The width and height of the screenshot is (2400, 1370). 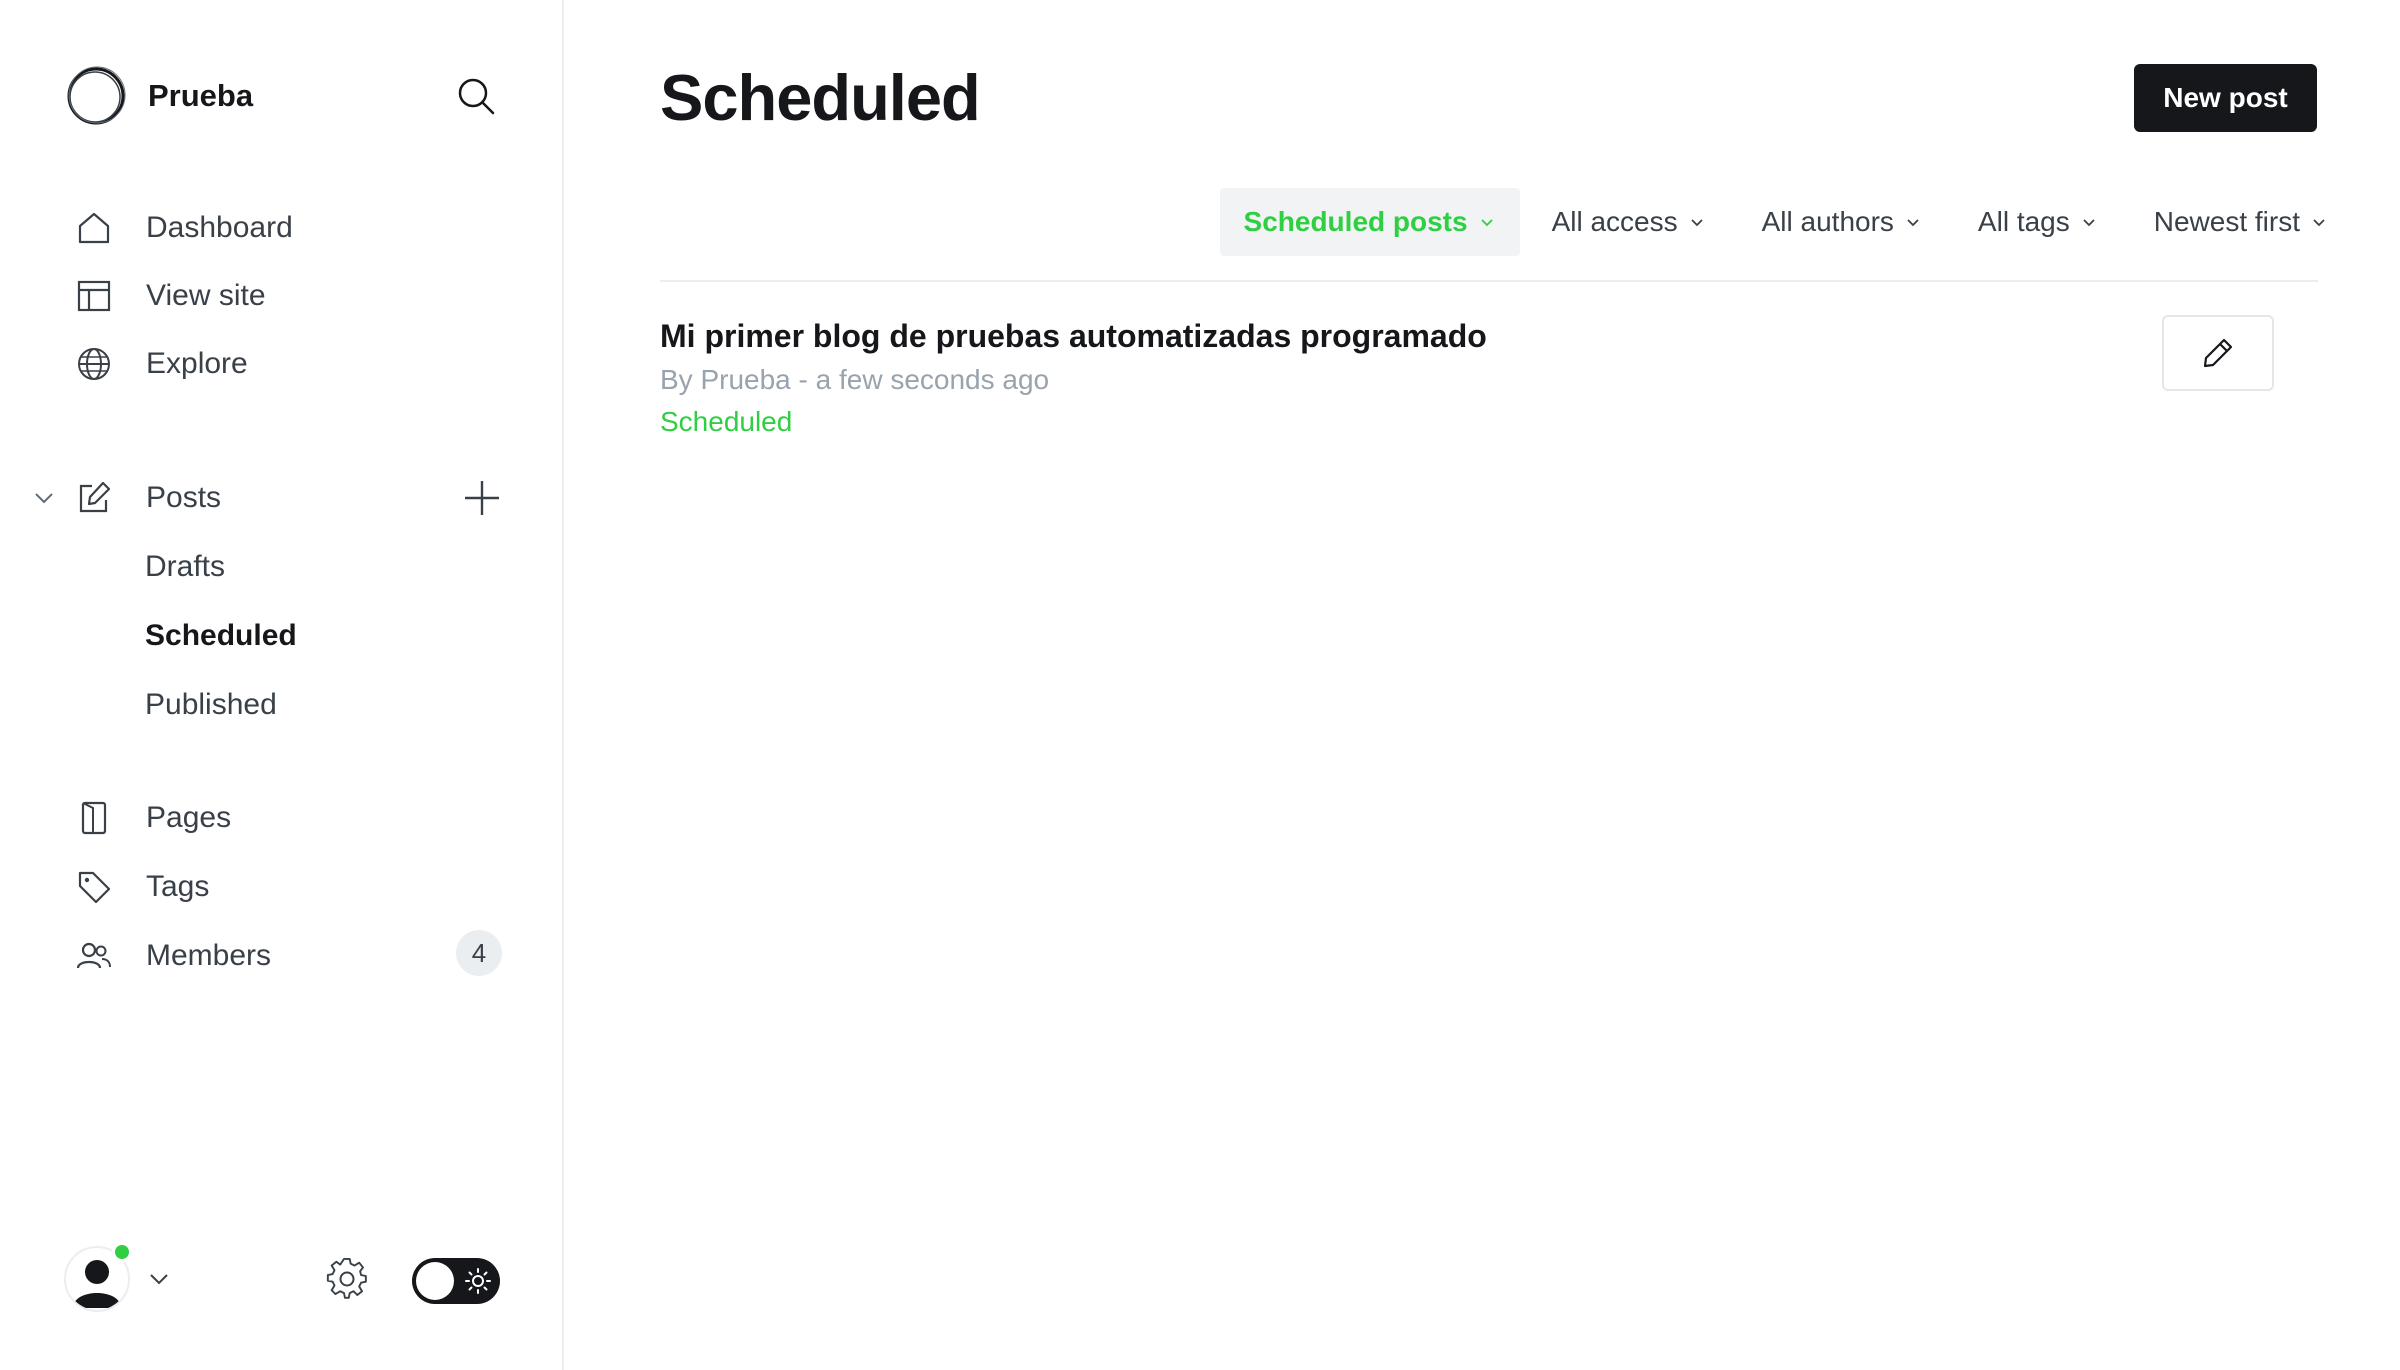 What do you see at coordinates (122, 1252) in the screenshot?
I see `online-status-dot` at bounding box center [122, 1252].